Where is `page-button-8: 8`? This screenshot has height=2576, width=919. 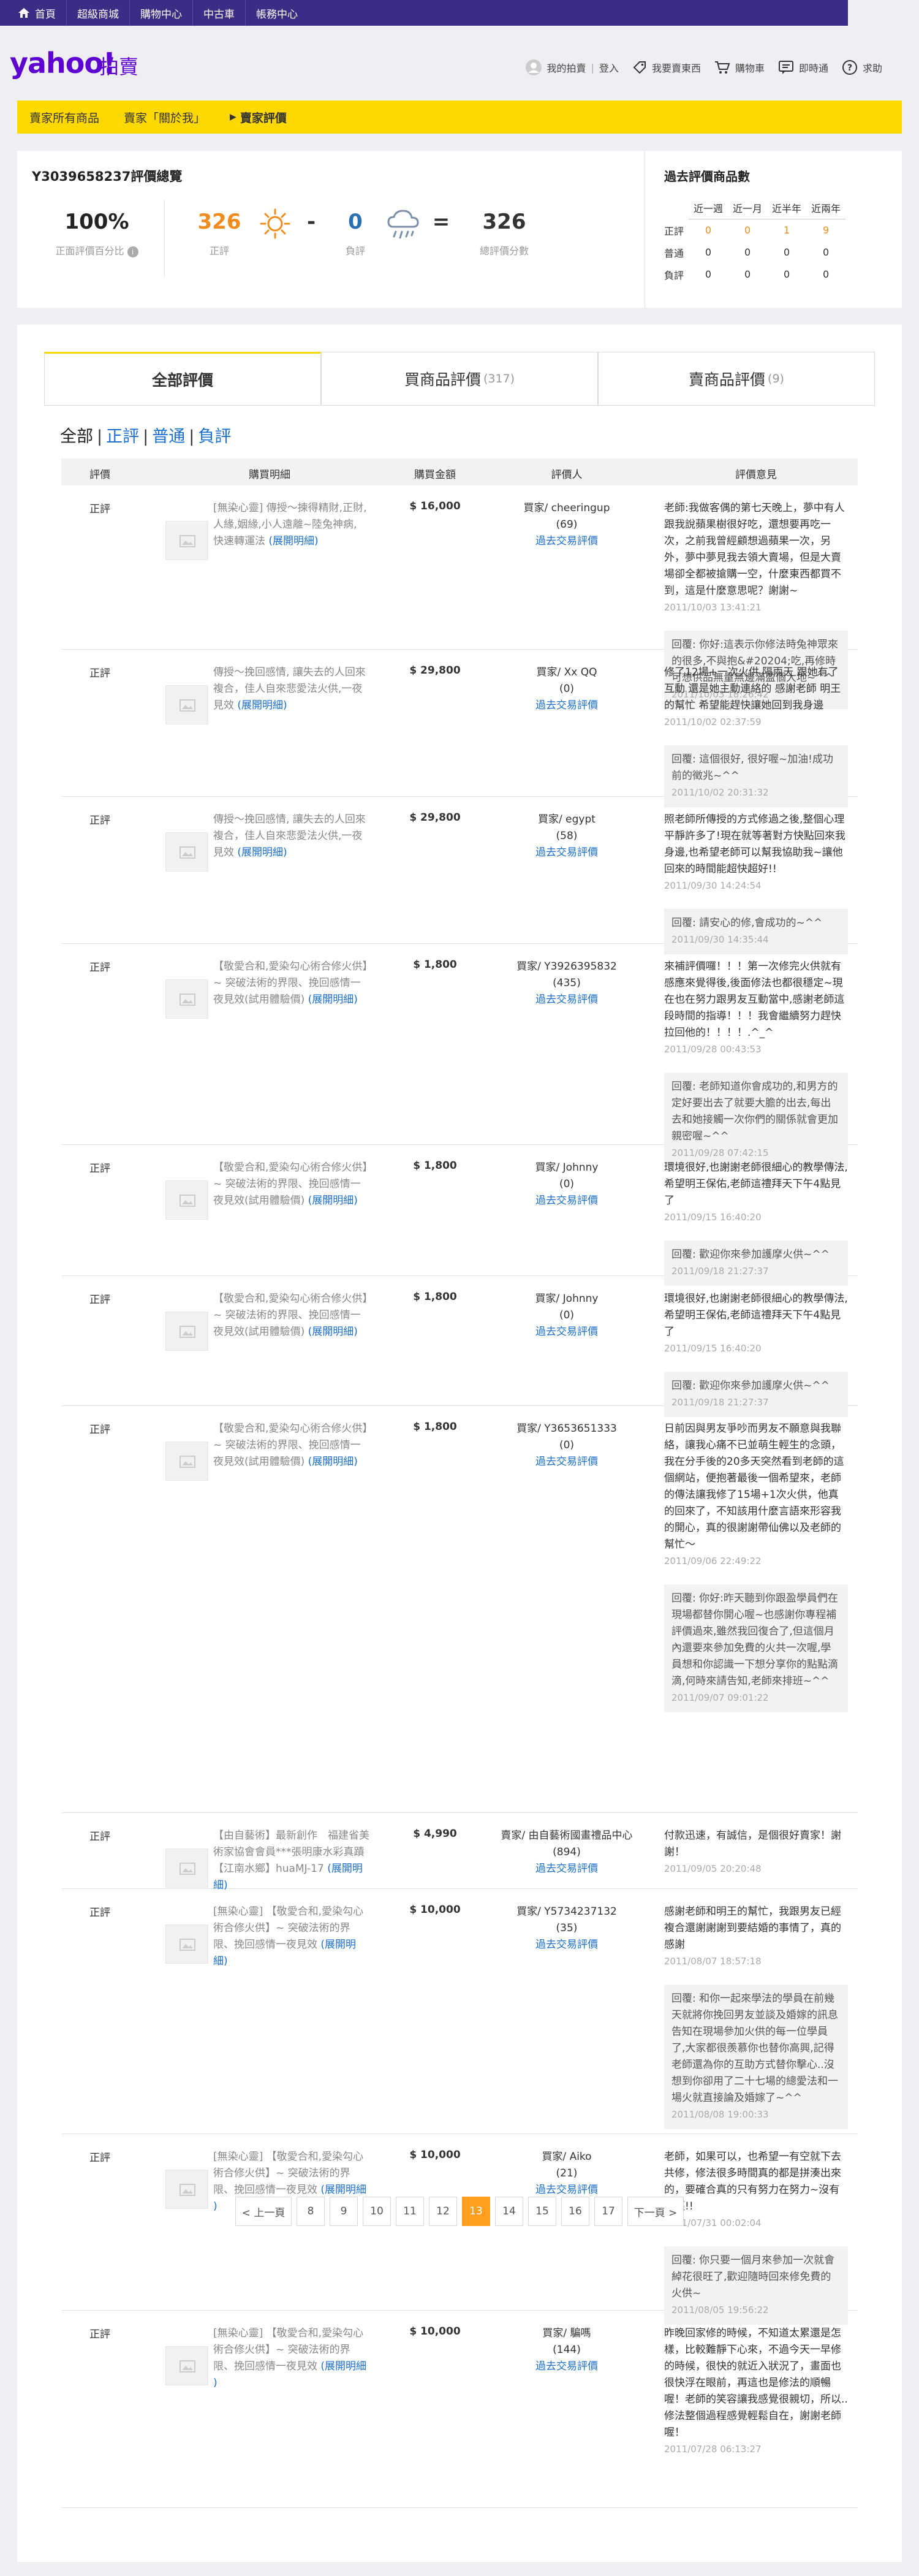
page-button-8: 8 is located at coordinates (311, 2211).